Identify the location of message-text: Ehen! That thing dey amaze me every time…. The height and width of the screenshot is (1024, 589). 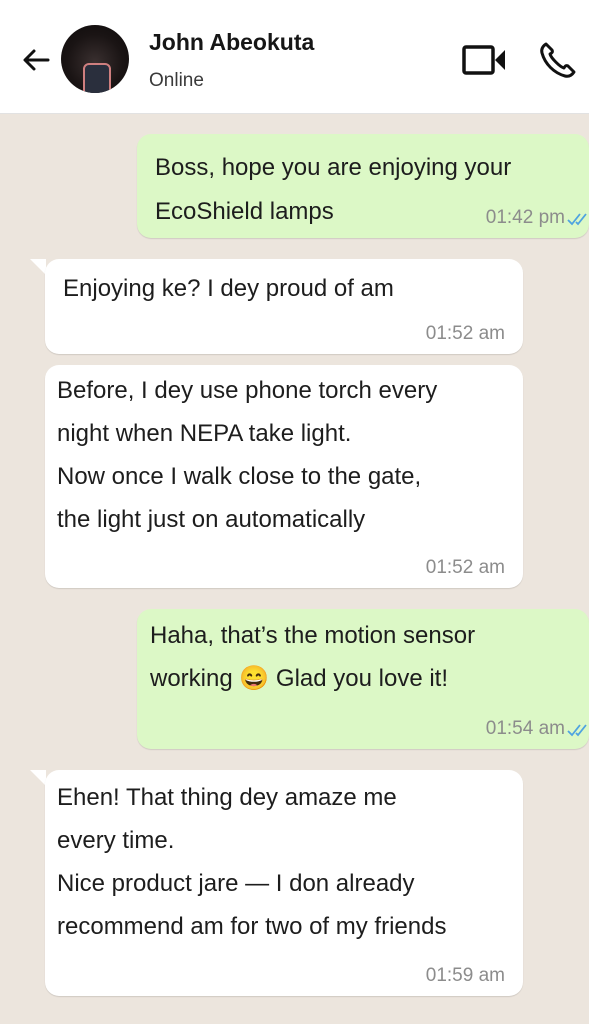
(252, 862).